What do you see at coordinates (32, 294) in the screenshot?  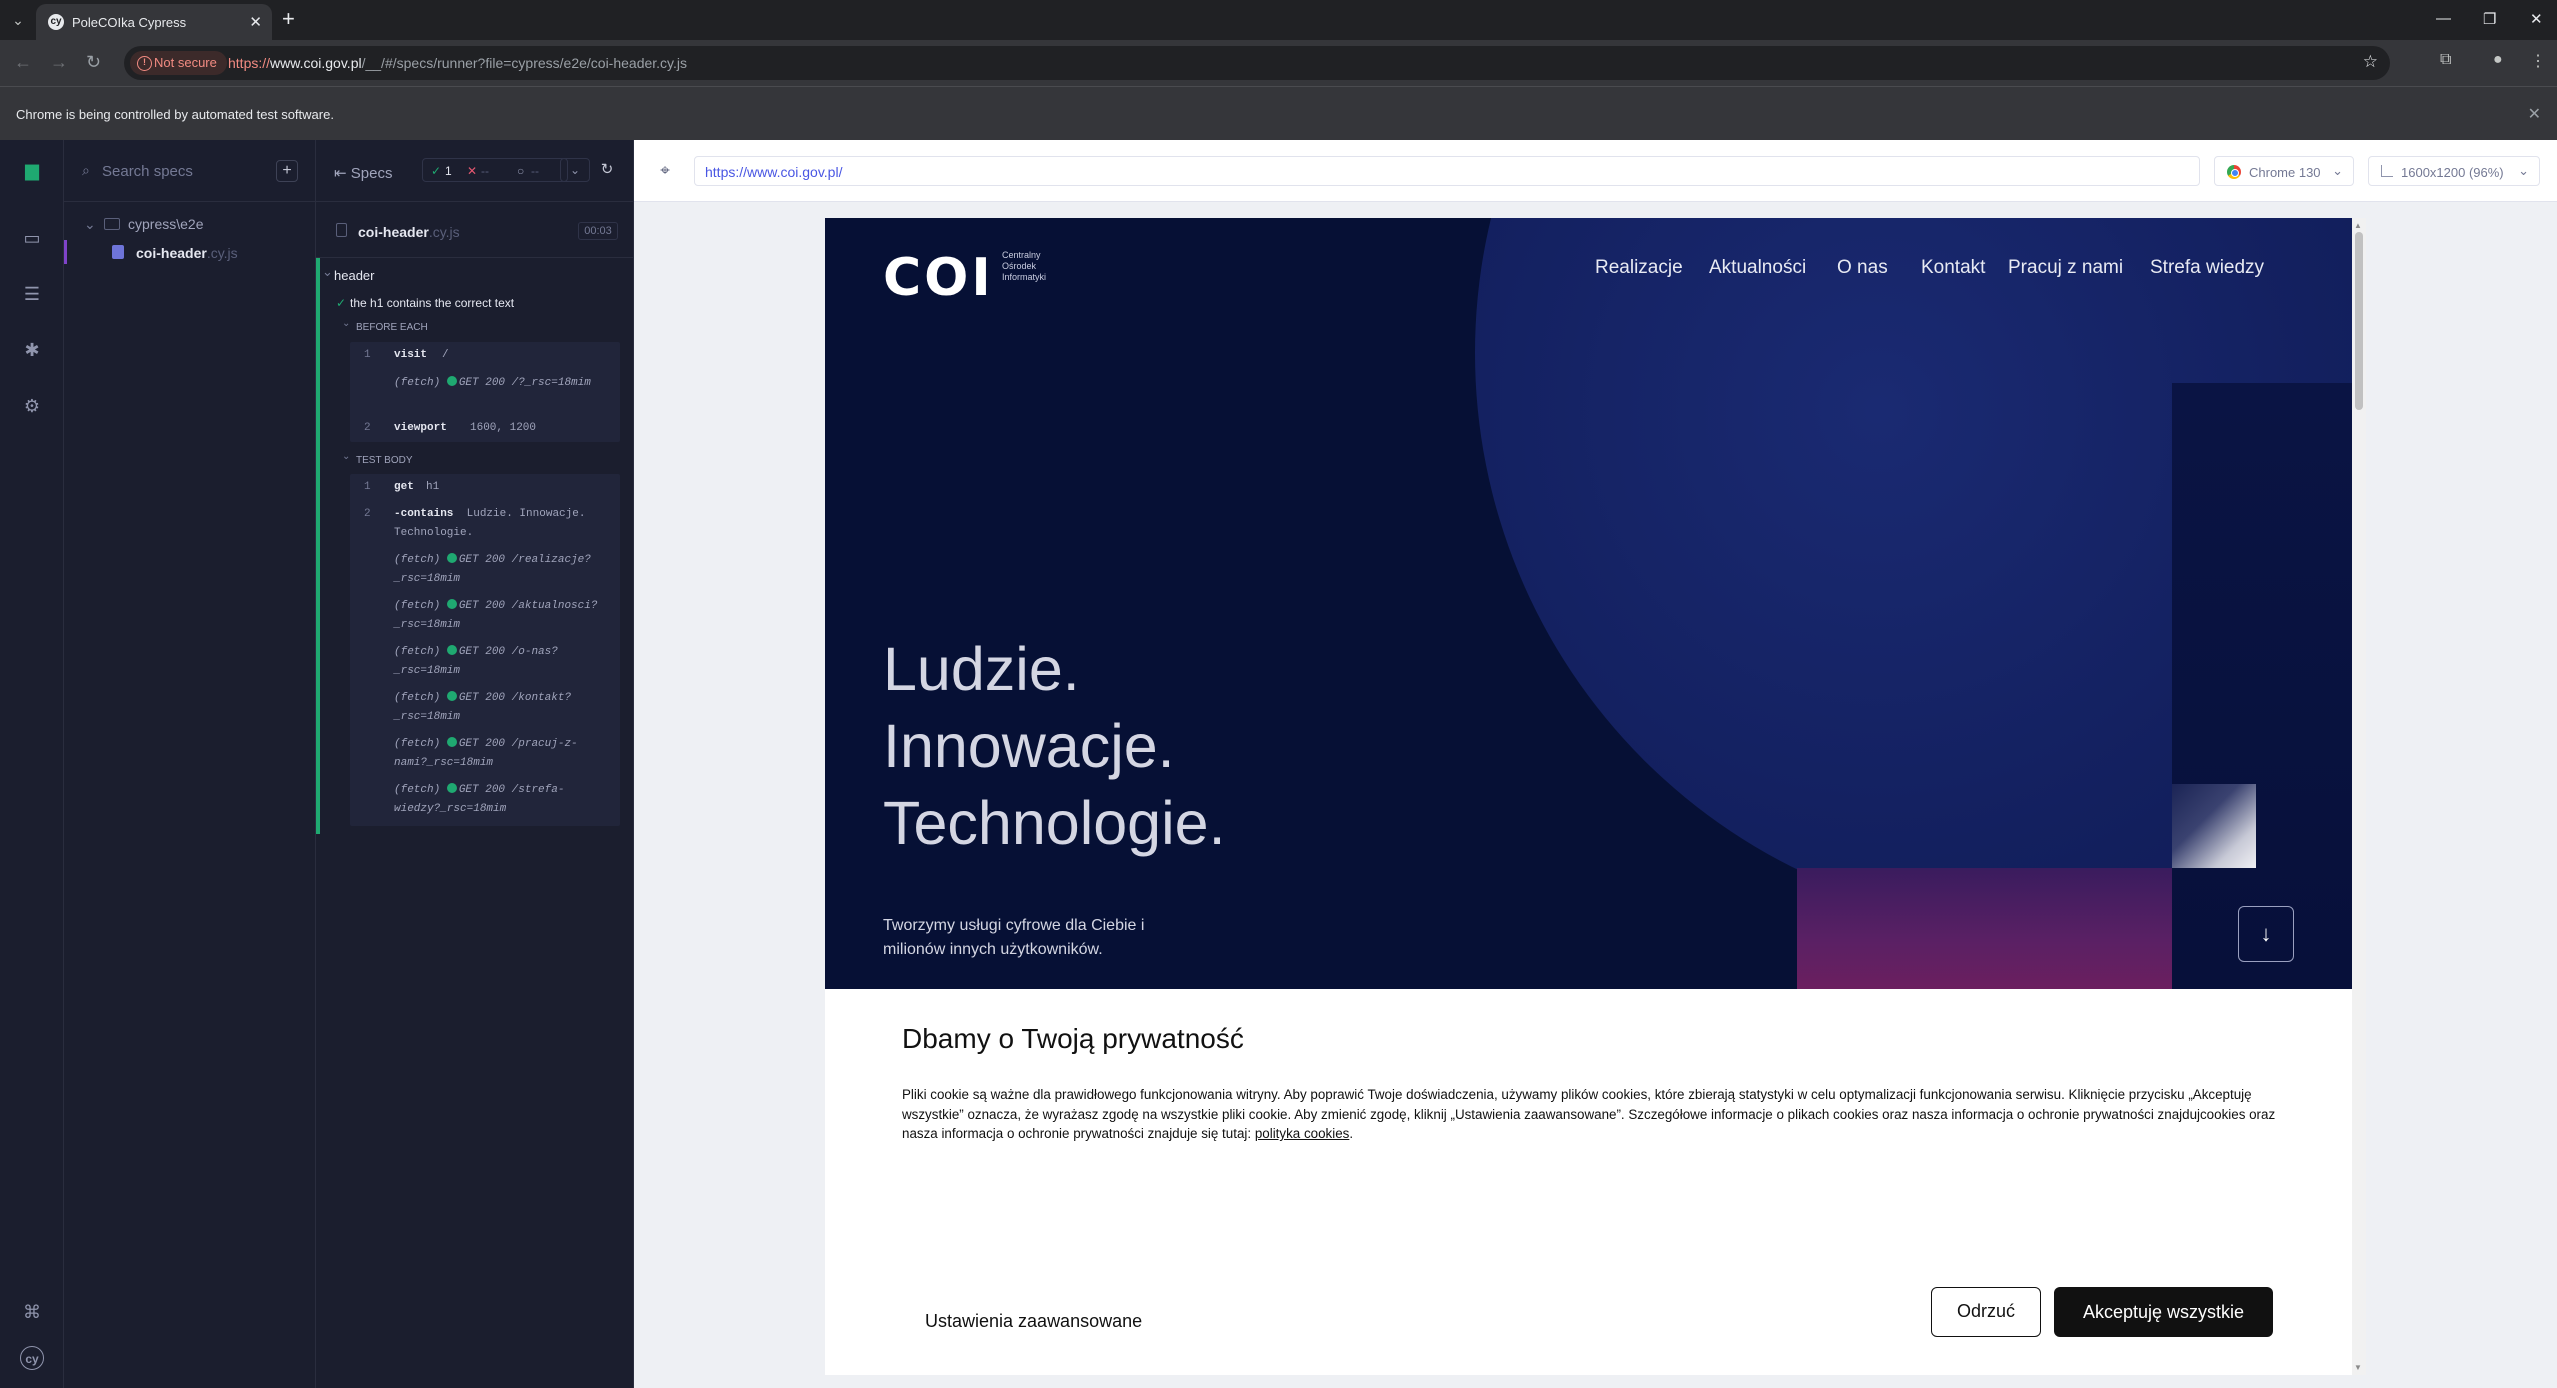 I see `specs-icon: ☰` at bounding box center [32, 294].